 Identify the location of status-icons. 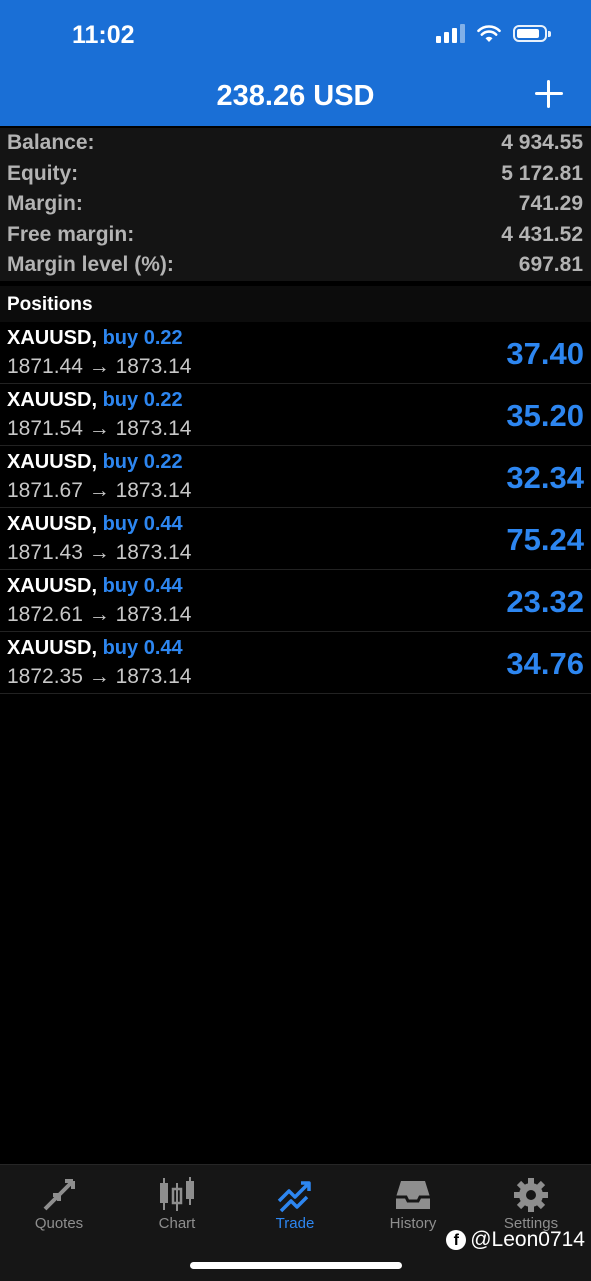
(493, 33).